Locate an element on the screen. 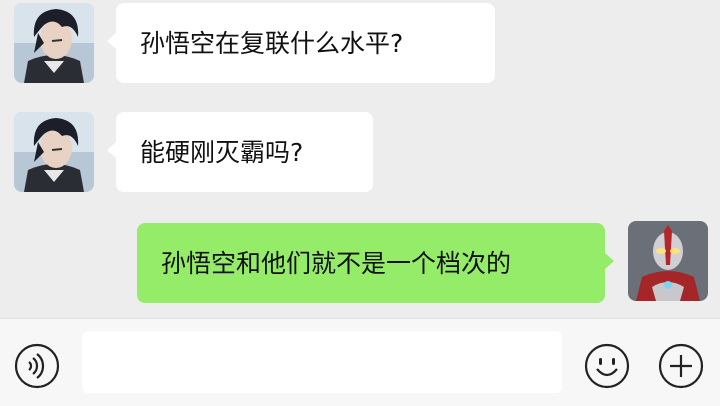 This screenshot has width=720, height=406. plus-icon is located at coordinates (681, 366).